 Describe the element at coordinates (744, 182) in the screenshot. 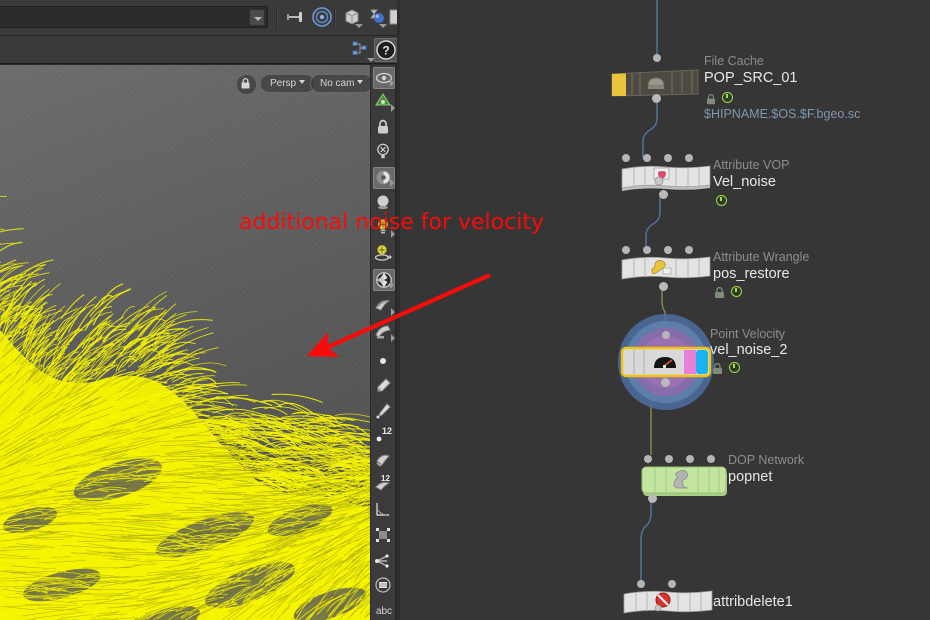

I see `node-name-label: Vel_noise` at that location.